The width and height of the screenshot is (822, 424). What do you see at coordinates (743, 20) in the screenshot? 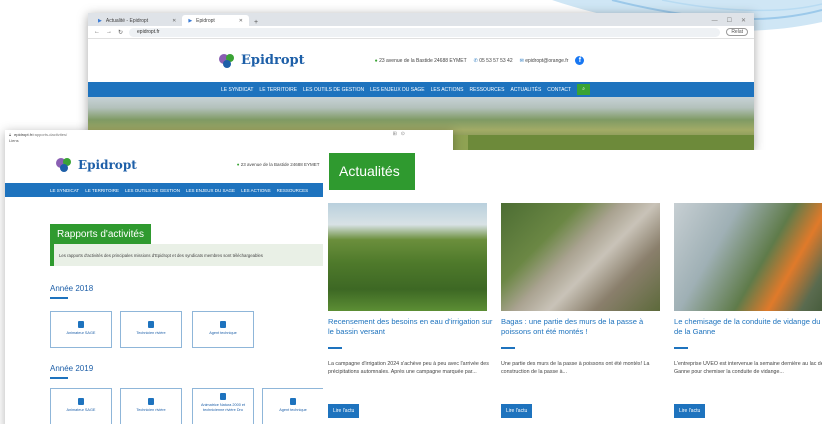
I see `close-window-icon: ✕` at bounding box center [743, 20].